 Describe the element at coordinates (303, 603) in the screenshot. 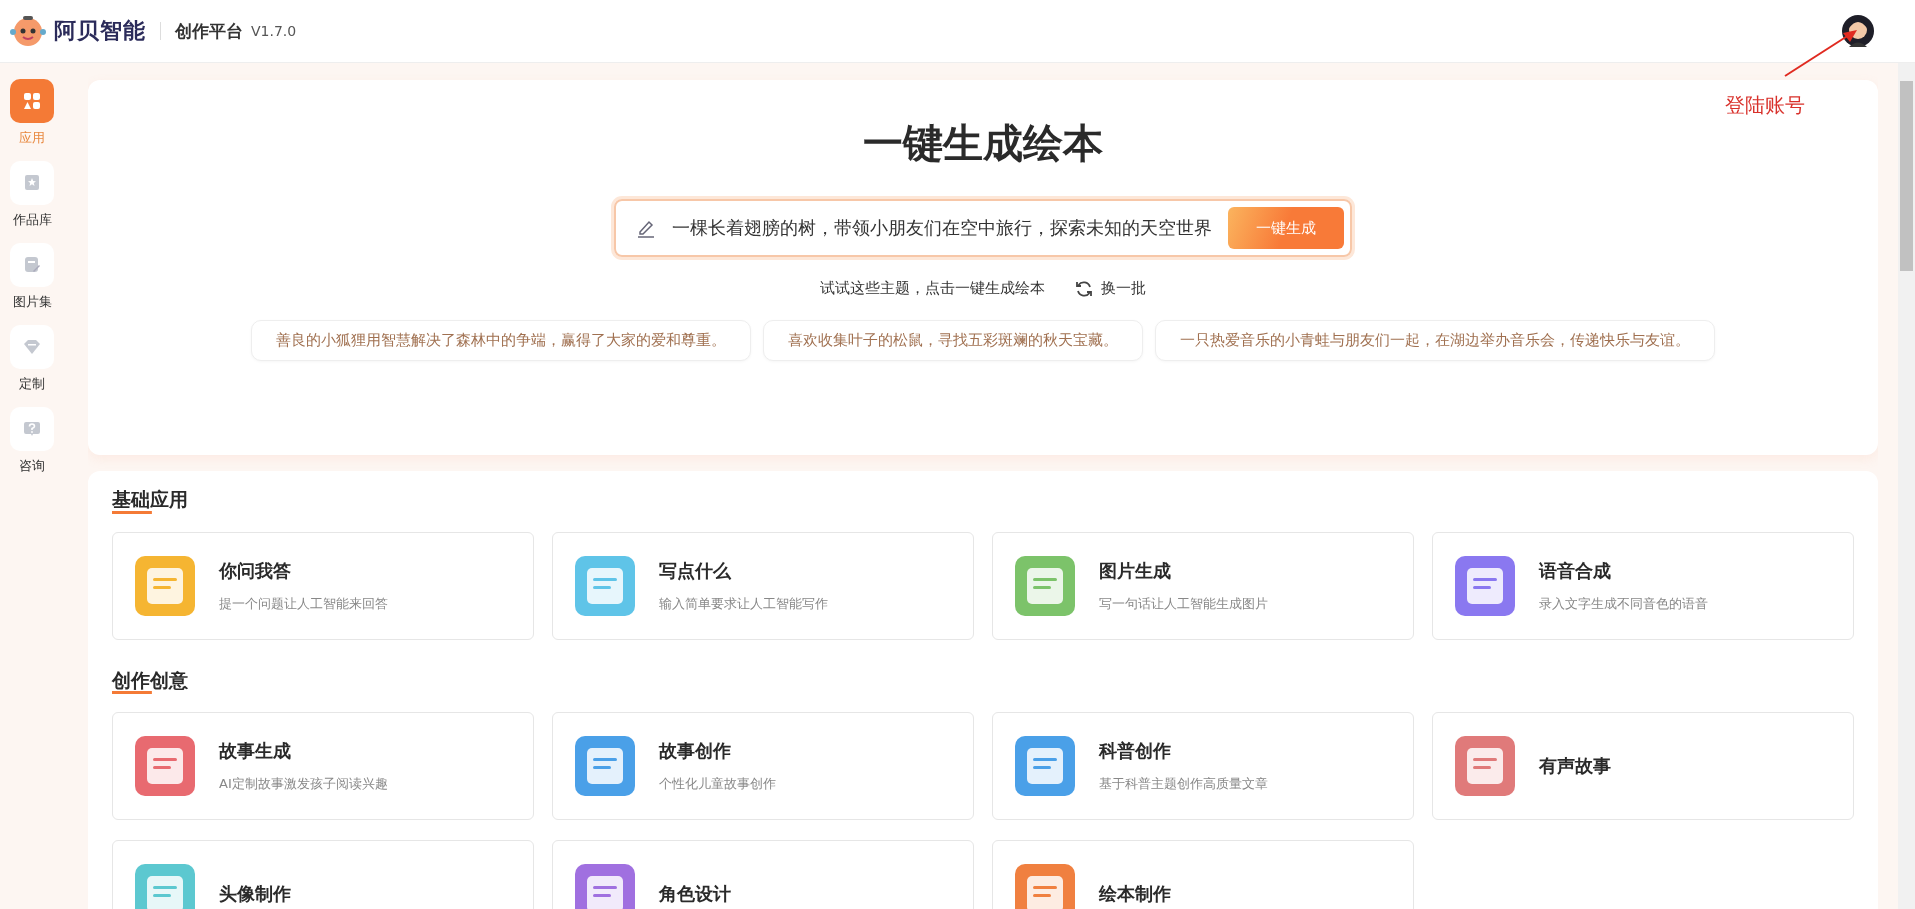

I see `app-description: 提一个问题让人工智能来回答` at that location.